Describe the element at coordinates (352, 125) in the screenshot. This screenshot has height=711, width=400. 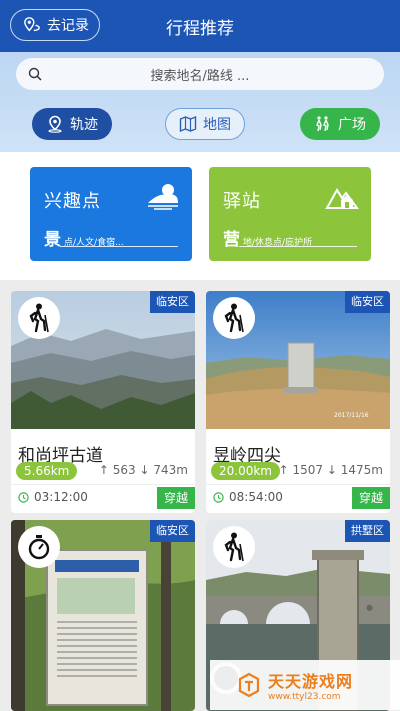
I see `square-label: 广场` at that location.